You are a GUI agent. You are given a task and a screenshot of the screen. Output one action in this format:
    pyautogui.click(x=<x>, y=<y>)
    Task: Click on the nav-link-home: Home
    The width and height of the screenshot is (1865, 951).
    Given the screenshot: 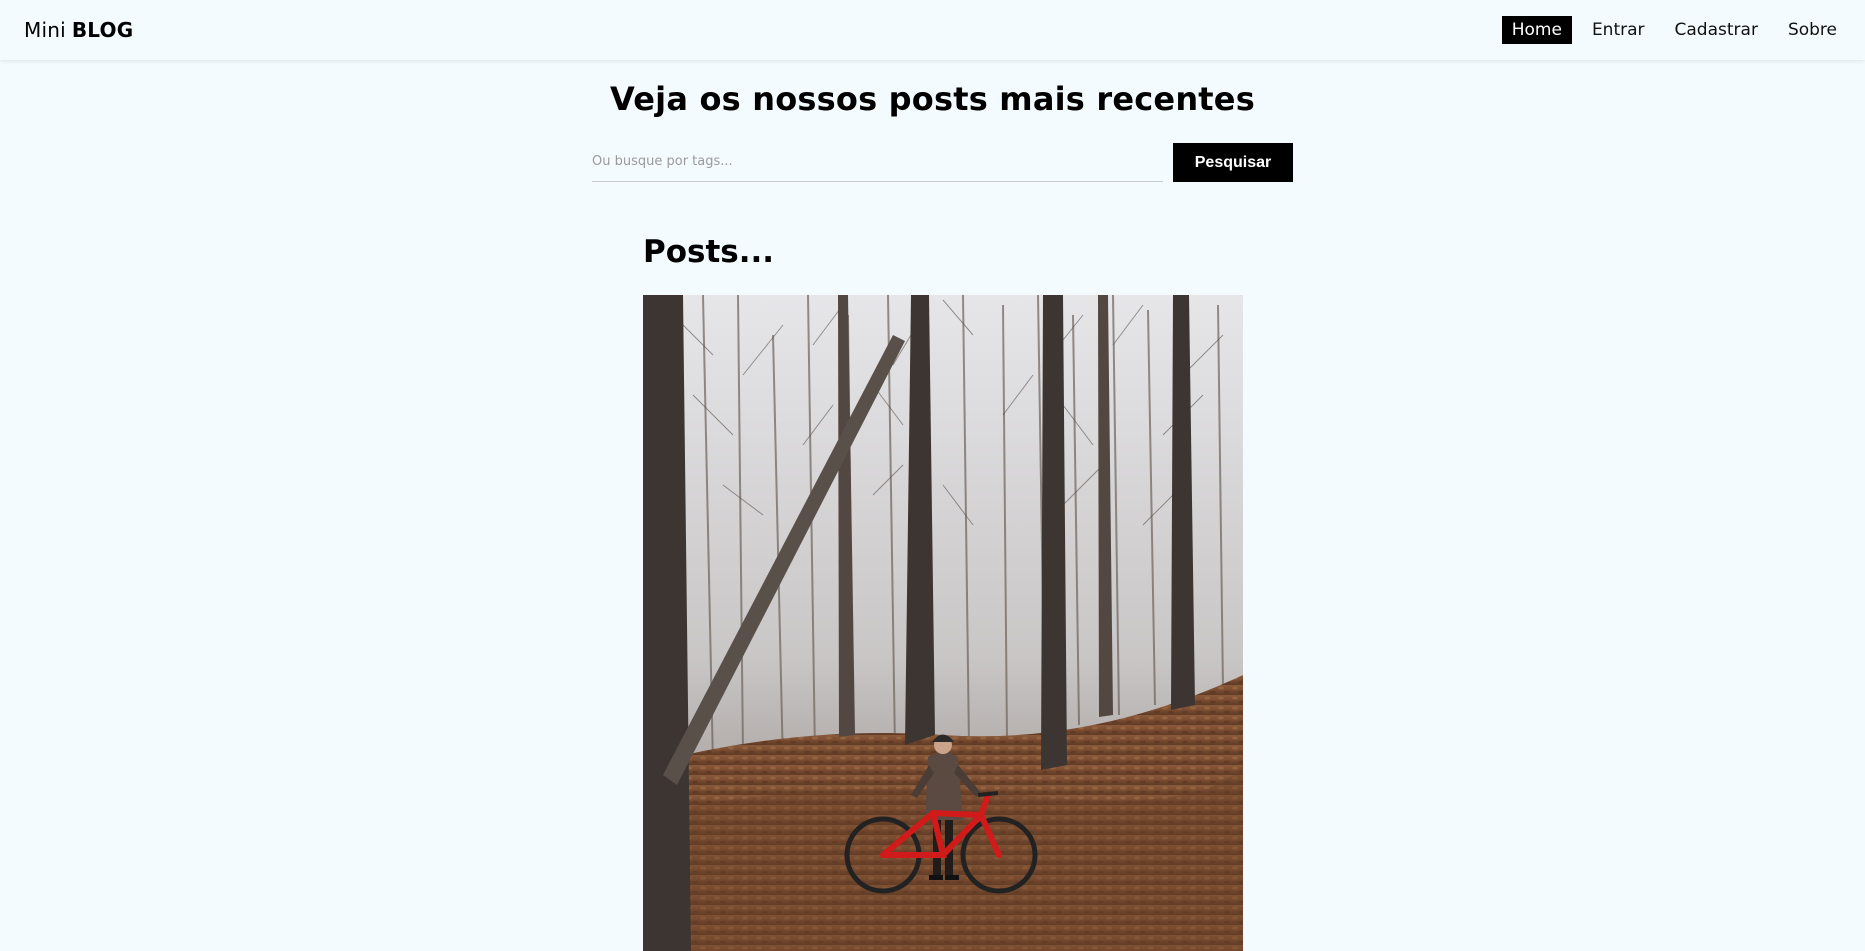 What is the action you would take?
    pyautogui.click(x=1536, y=30)
    